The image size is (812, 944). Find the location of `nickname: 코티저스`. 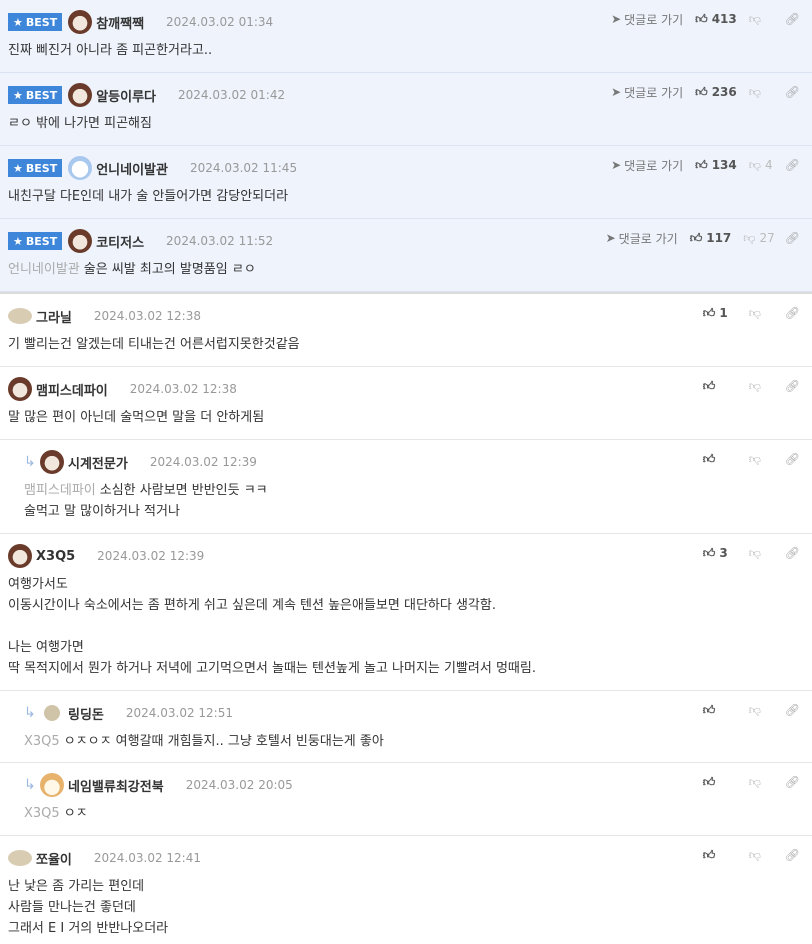

nickname: 코티저스 is located at coordinates (120, 241).